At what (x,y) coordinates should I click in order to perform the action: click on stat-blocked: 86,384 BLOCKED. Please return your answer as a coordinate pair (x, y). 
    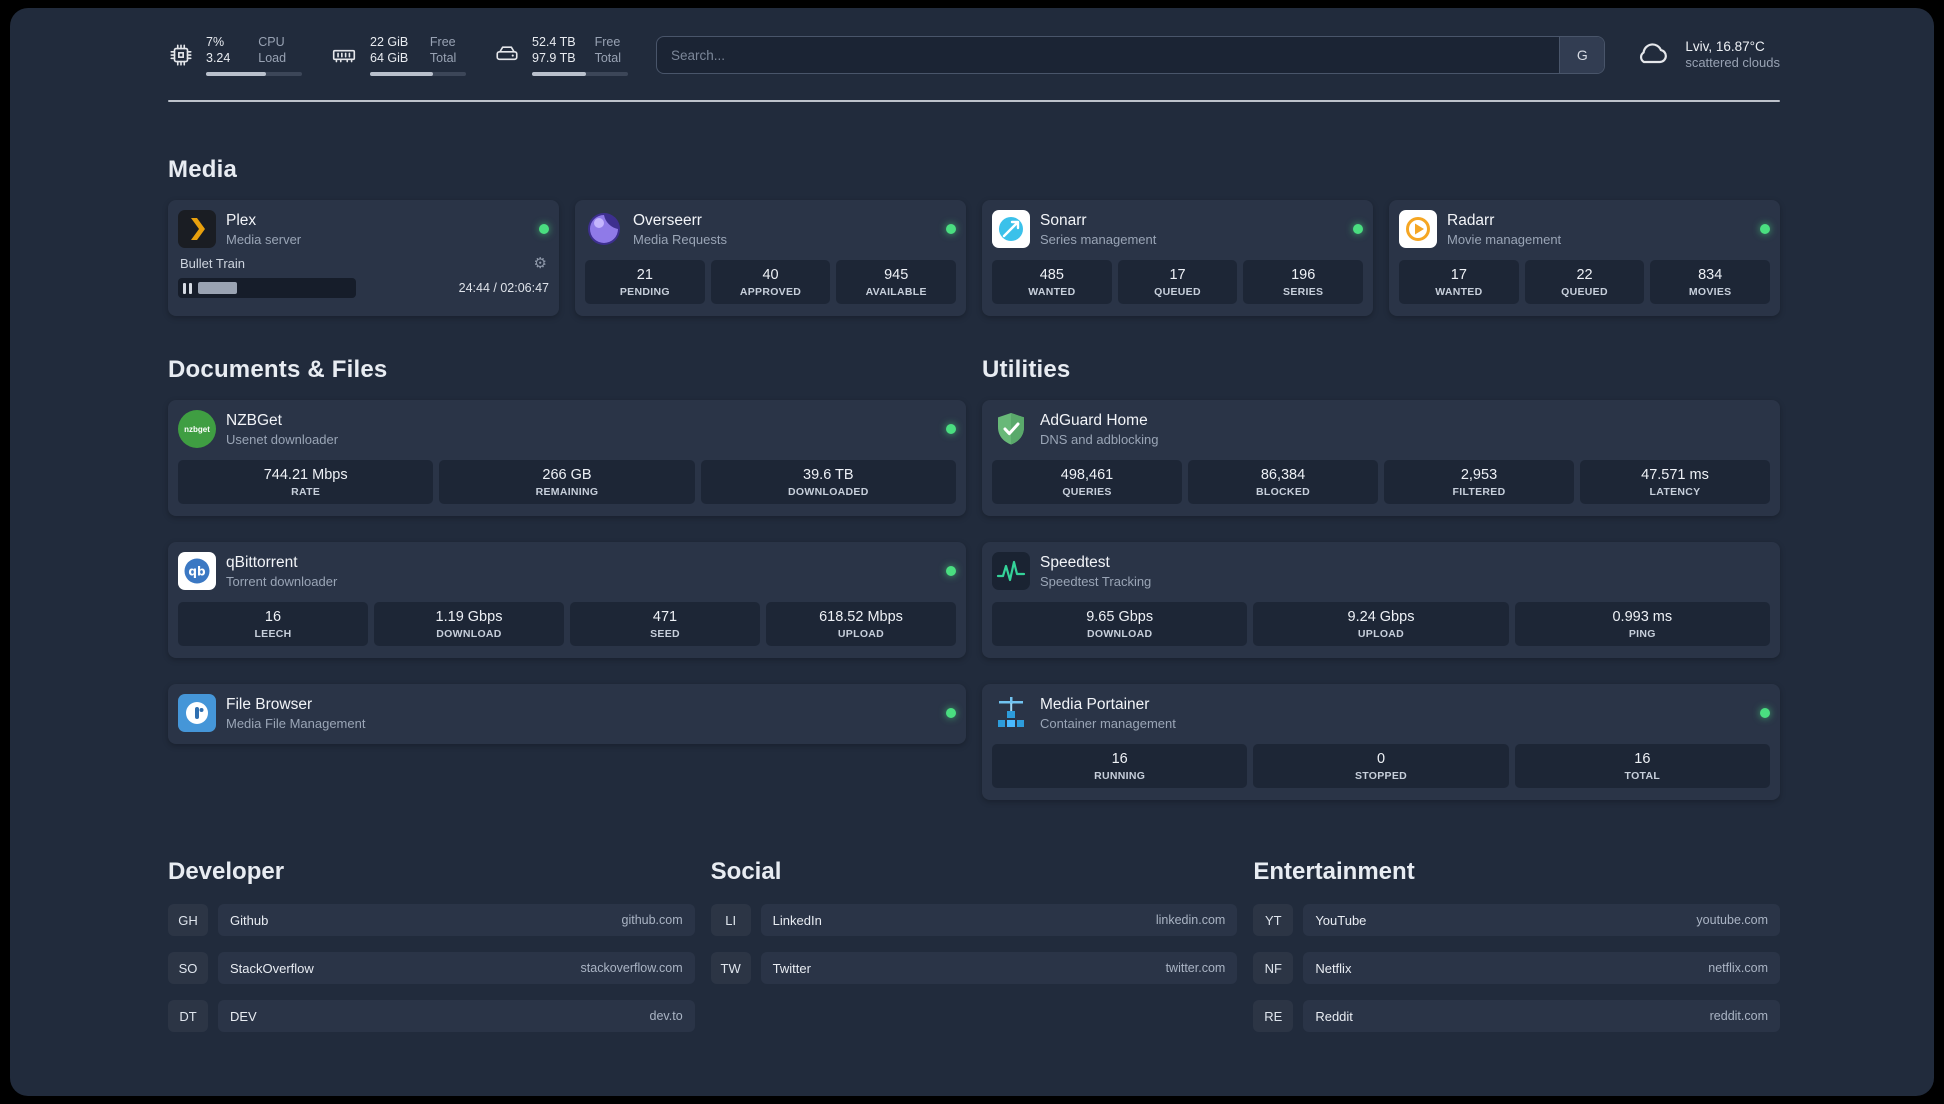
    Looking at the image, I should click on (1283, 482).